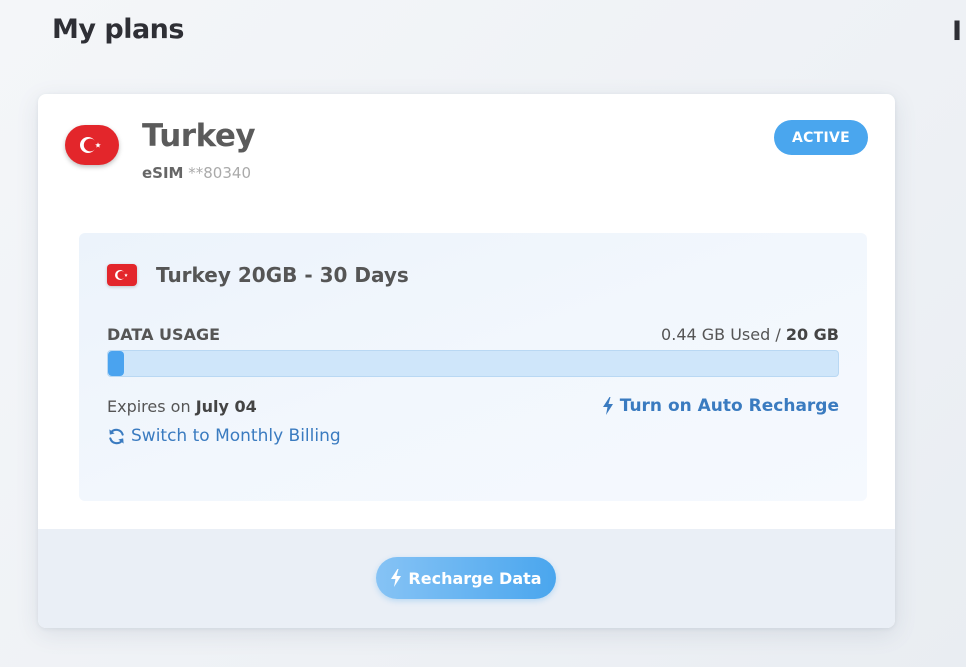  What do you see at coordinates (729, 406) in the screenshot?
I see `auto-recharge-label: Turn on Auto Recharge` at bounding box center [729, 406].